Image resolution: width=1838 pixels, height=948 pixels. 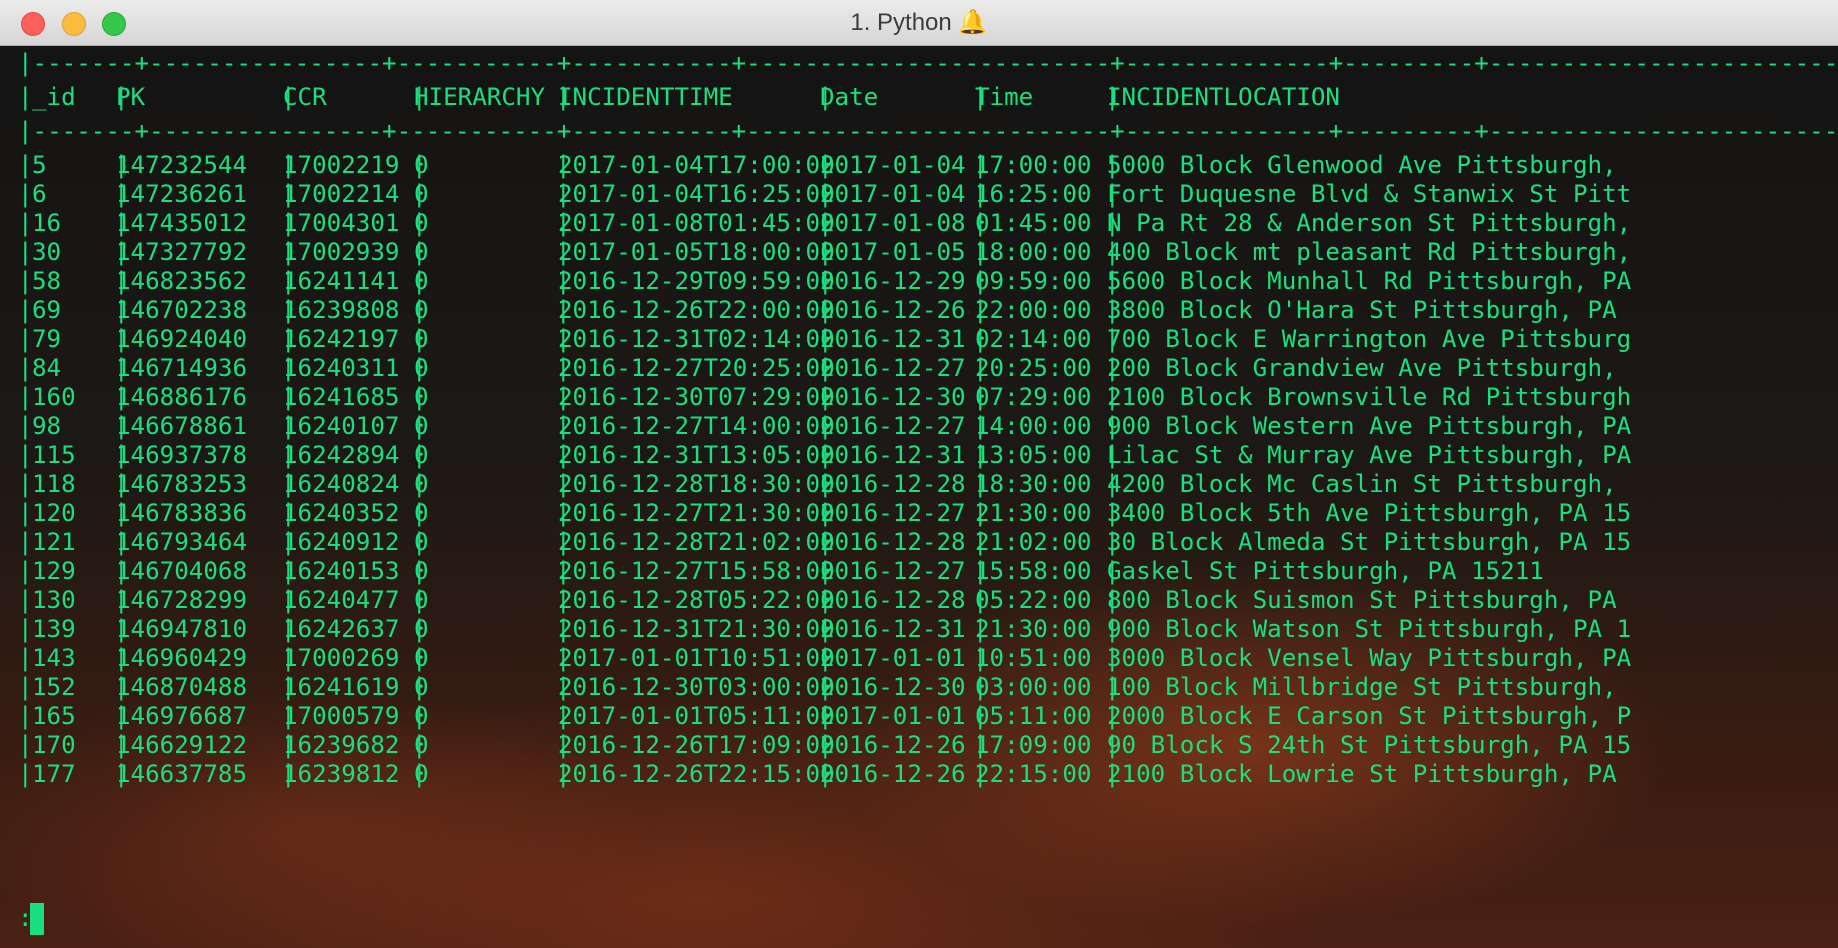 I want to click on text-cursor, so click(x=37, y=919).